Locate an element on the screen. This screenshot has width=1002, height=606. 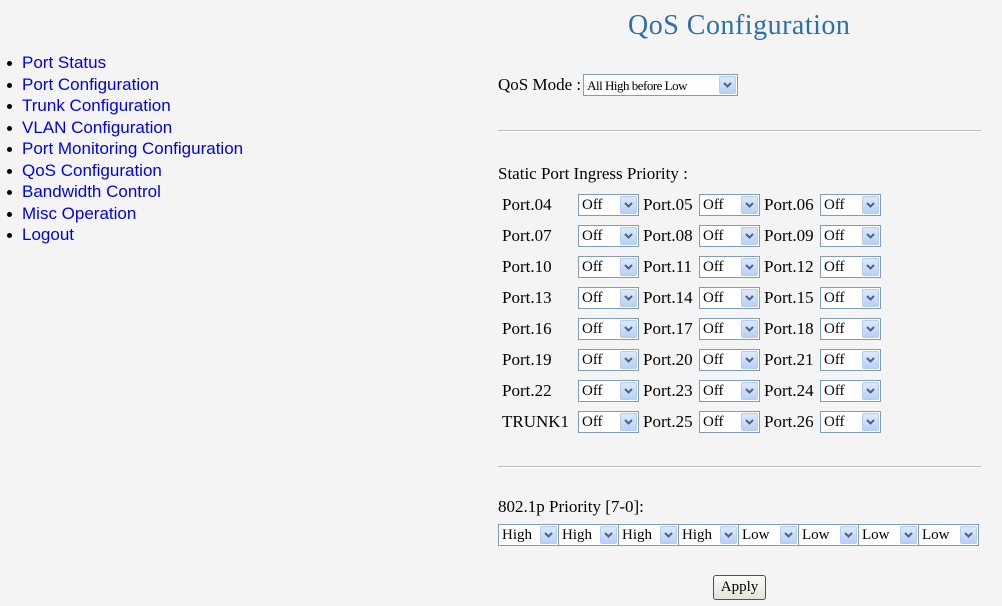
nav-item-port-status: Port Status is located at coordinates (123, 63).